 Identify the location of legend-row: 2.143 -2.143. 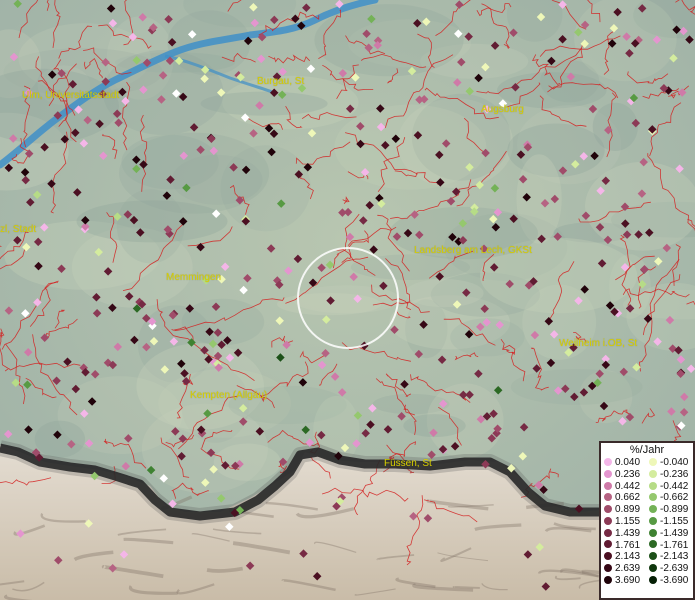
(647, 557).